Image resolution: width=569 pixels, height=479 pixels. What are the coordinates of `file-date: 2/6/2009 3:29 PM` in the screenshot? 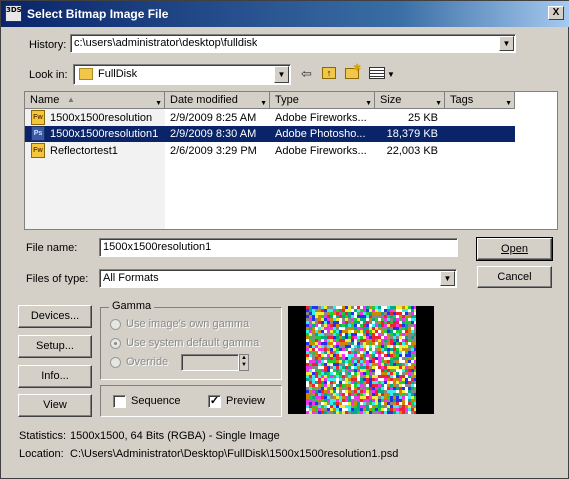 It's located at (213, 151).